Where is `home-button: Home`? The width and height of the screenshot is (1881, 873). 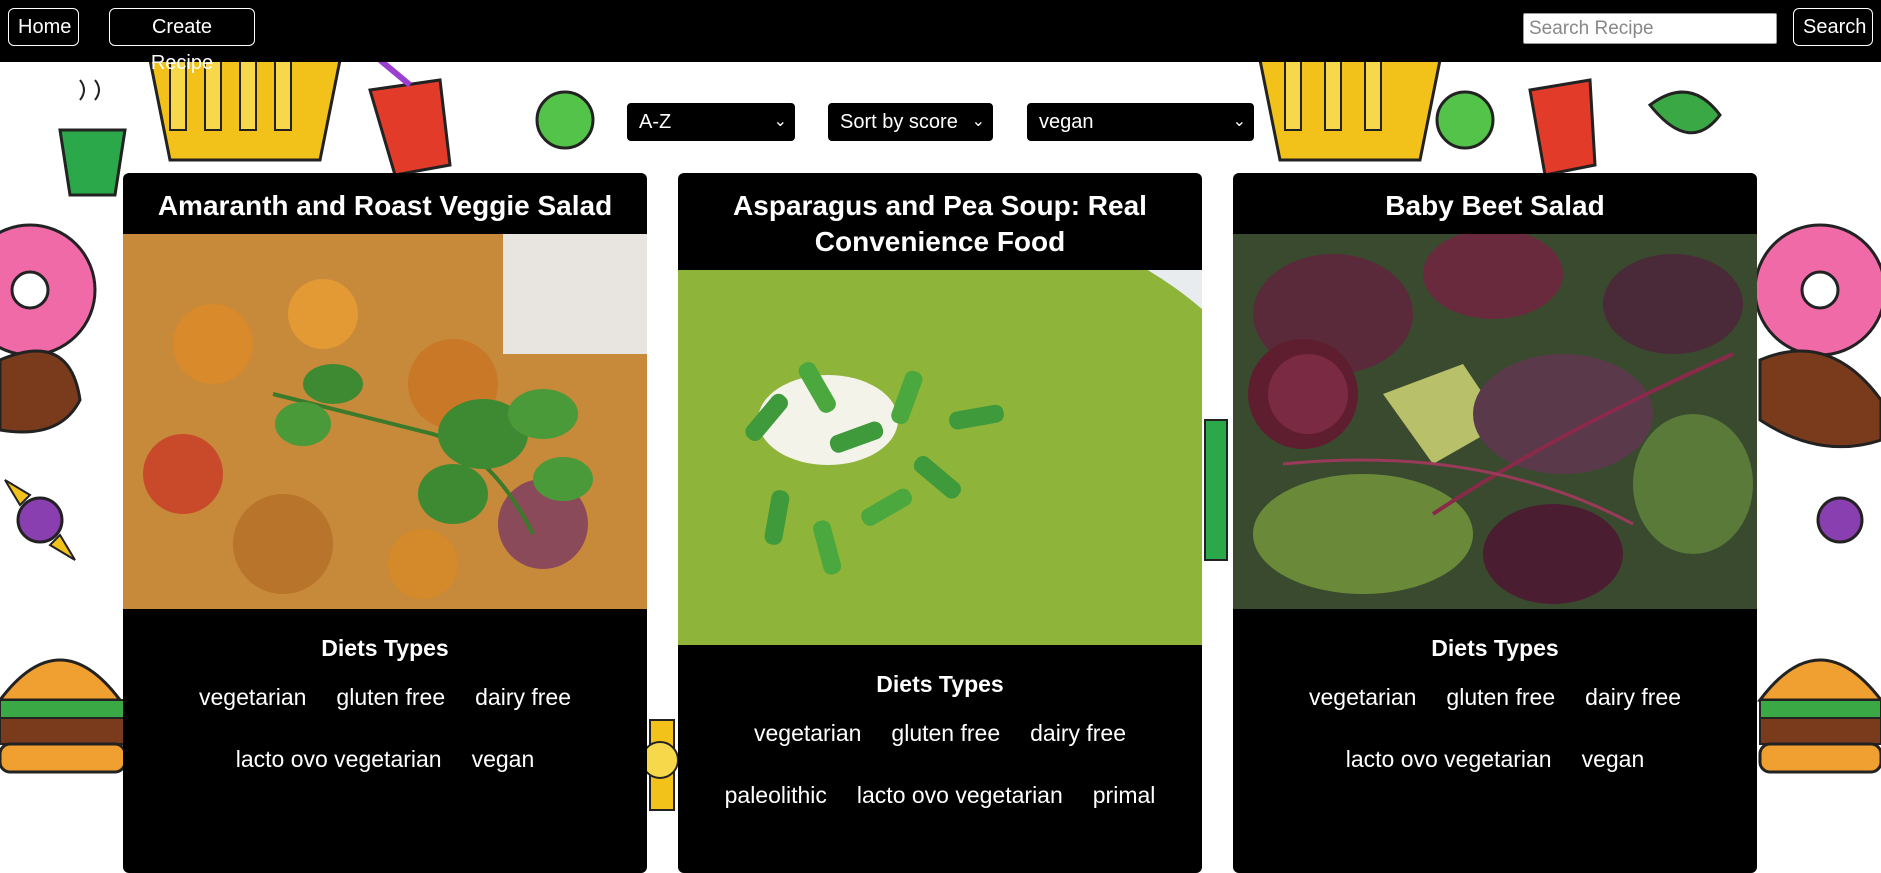 home-button: Home is located at coordinates (43, 27).